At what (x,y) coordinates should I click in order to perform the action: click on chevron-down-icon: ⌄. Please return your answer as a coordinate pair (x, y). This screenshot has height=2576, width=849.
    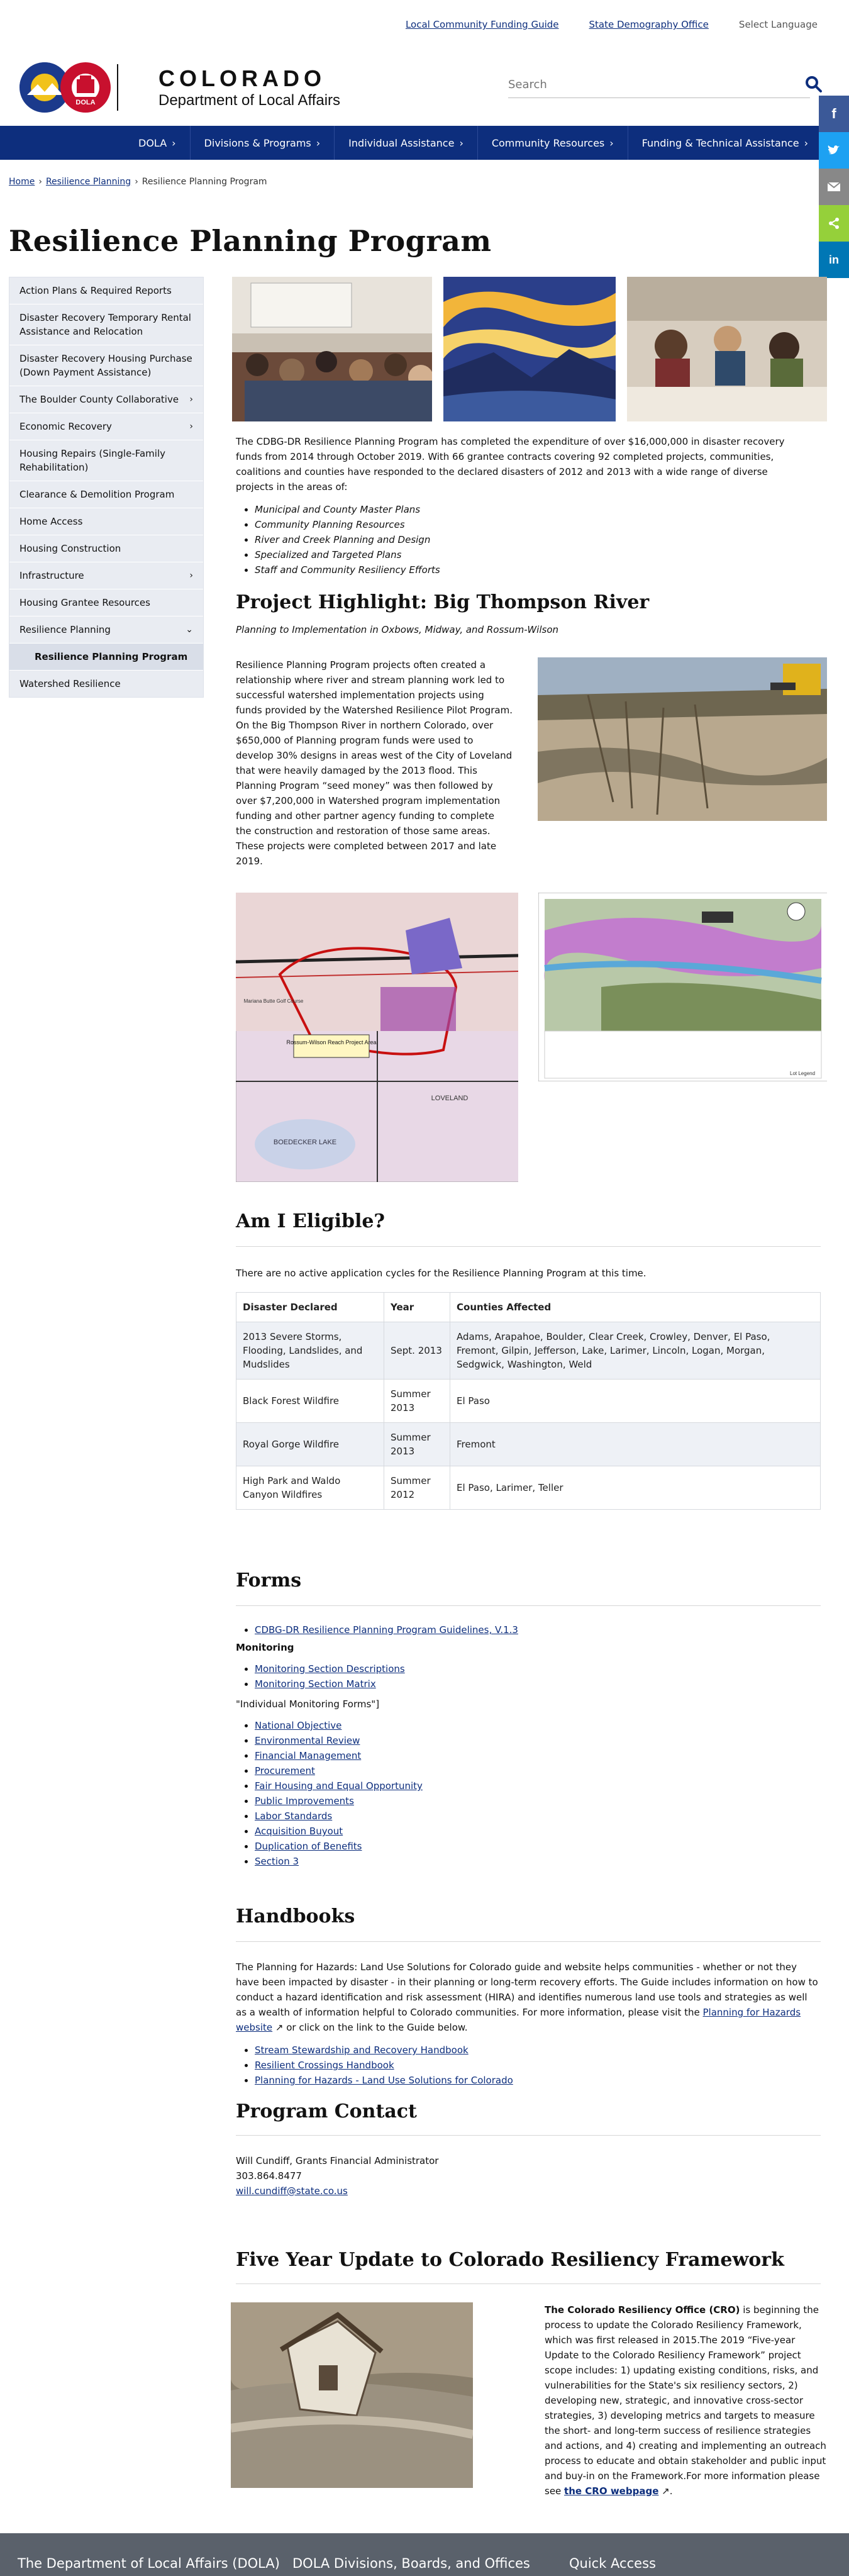
    Looking at the image, I should click on (189, 630).